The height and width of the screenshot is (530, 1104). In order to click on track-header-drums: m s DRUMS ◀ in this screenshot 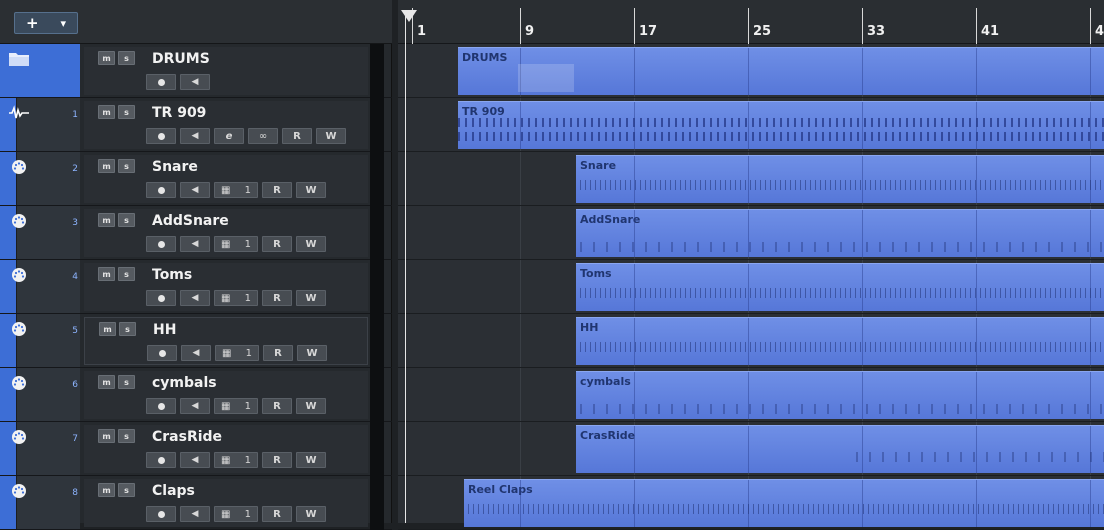, I will do `click(196, 71)`.